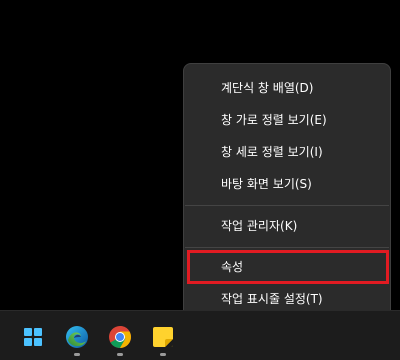 This screenshot has width=400, height=360. I want to click on menu-item-label: 계단식 창 배열(D), so click(267, 88).